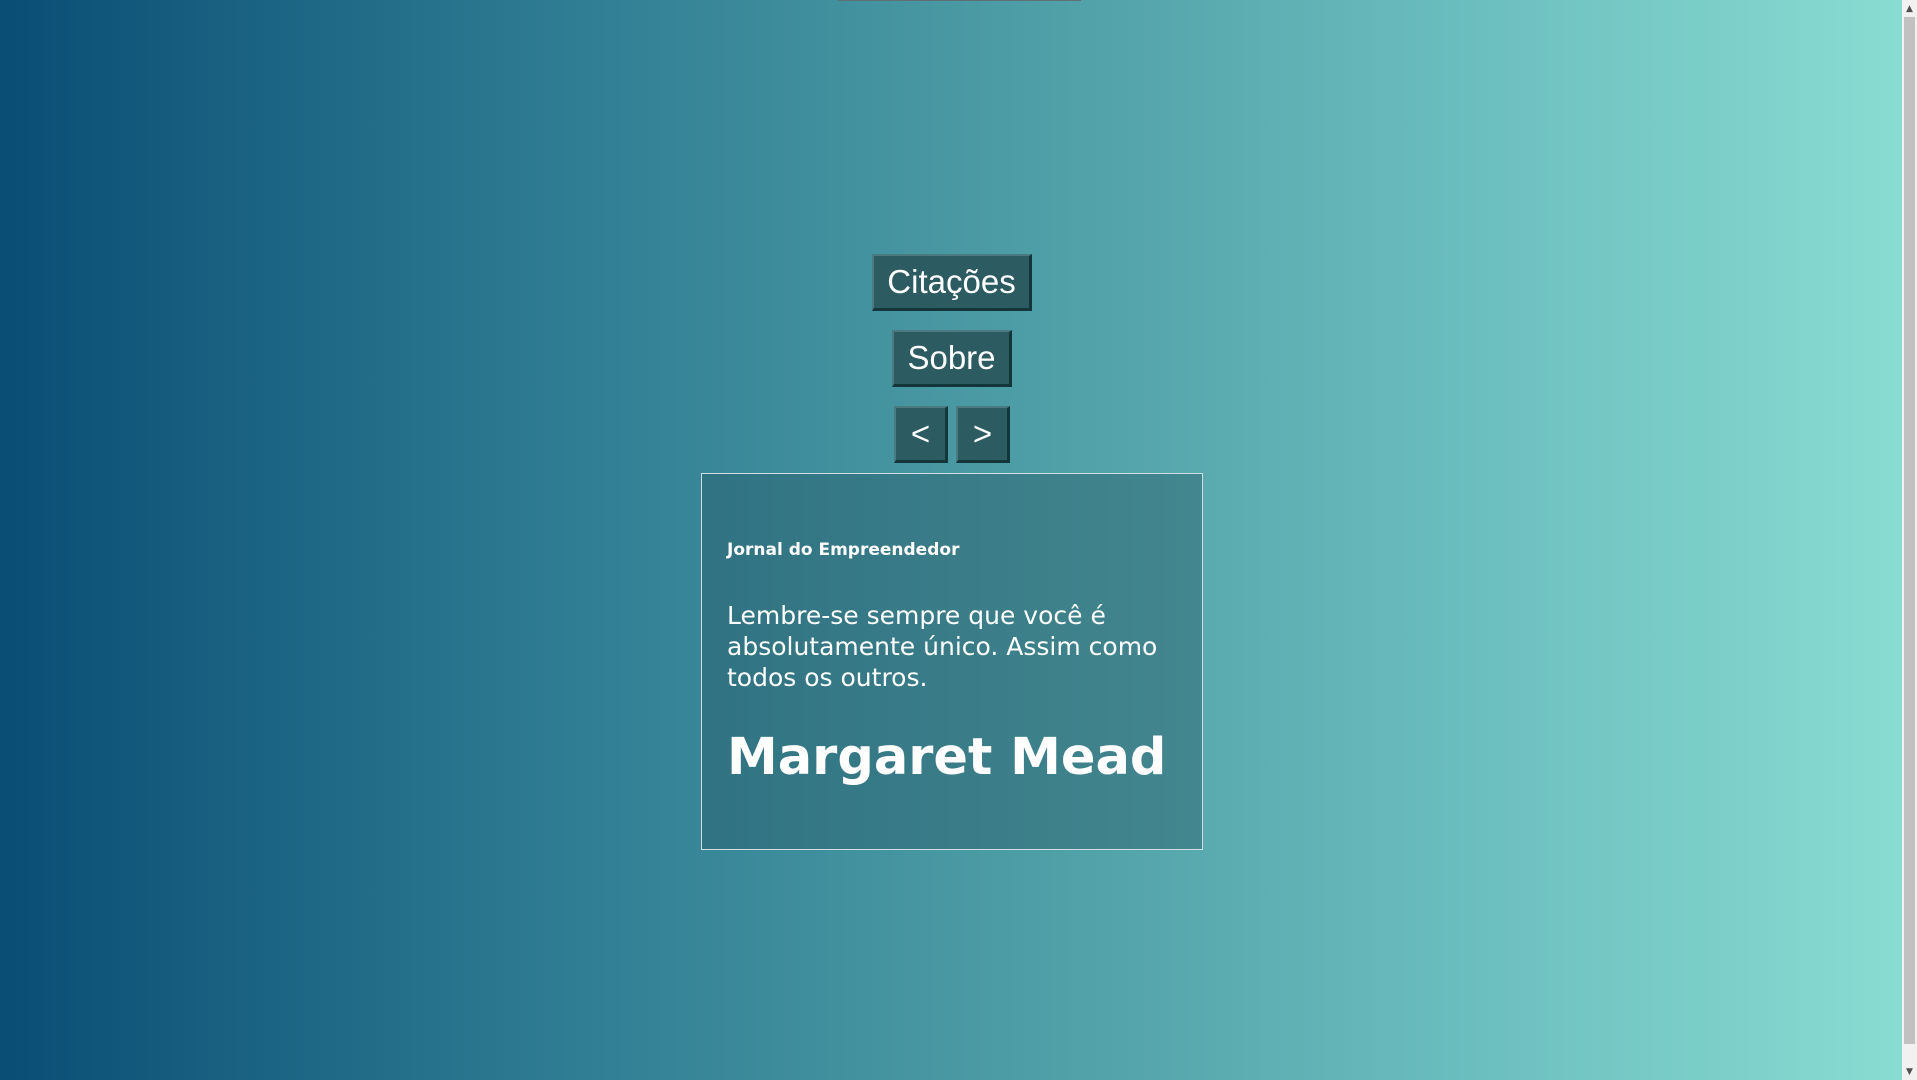 This screenshot has width=1917, height=1080. What do you see at coordinates (1909, 1071) in the screenshot?
I see `scroll-down-icon: ▼` at bounding box center [1909, 1071].